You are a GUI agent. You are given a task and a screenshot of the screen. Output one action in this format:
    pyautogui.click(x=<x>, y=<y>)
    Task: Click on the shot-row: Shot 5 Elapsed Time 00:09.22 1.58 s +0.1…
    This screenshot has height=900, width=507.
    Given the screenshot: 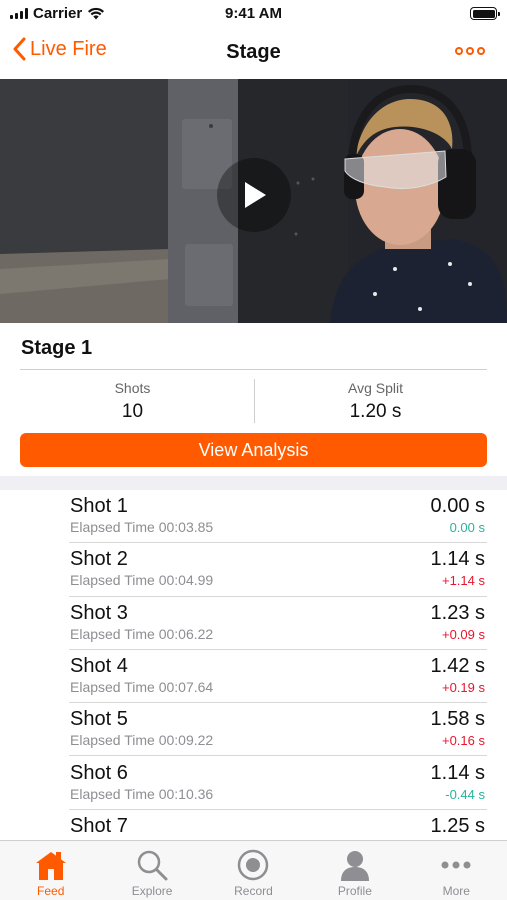 What is the action you would take?
    pyautogui.click(x=278, y=730)
    